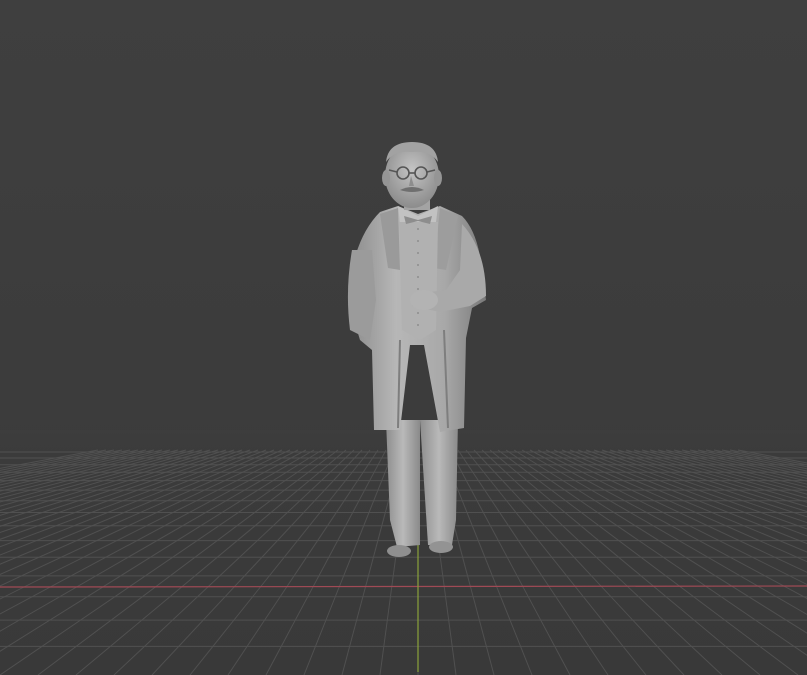 The height and width of the screenshot is (675, 807). What do you see at coordinates (361, 295) in the screenshot?
I see `arm-left` at bounding box center [361, 295].